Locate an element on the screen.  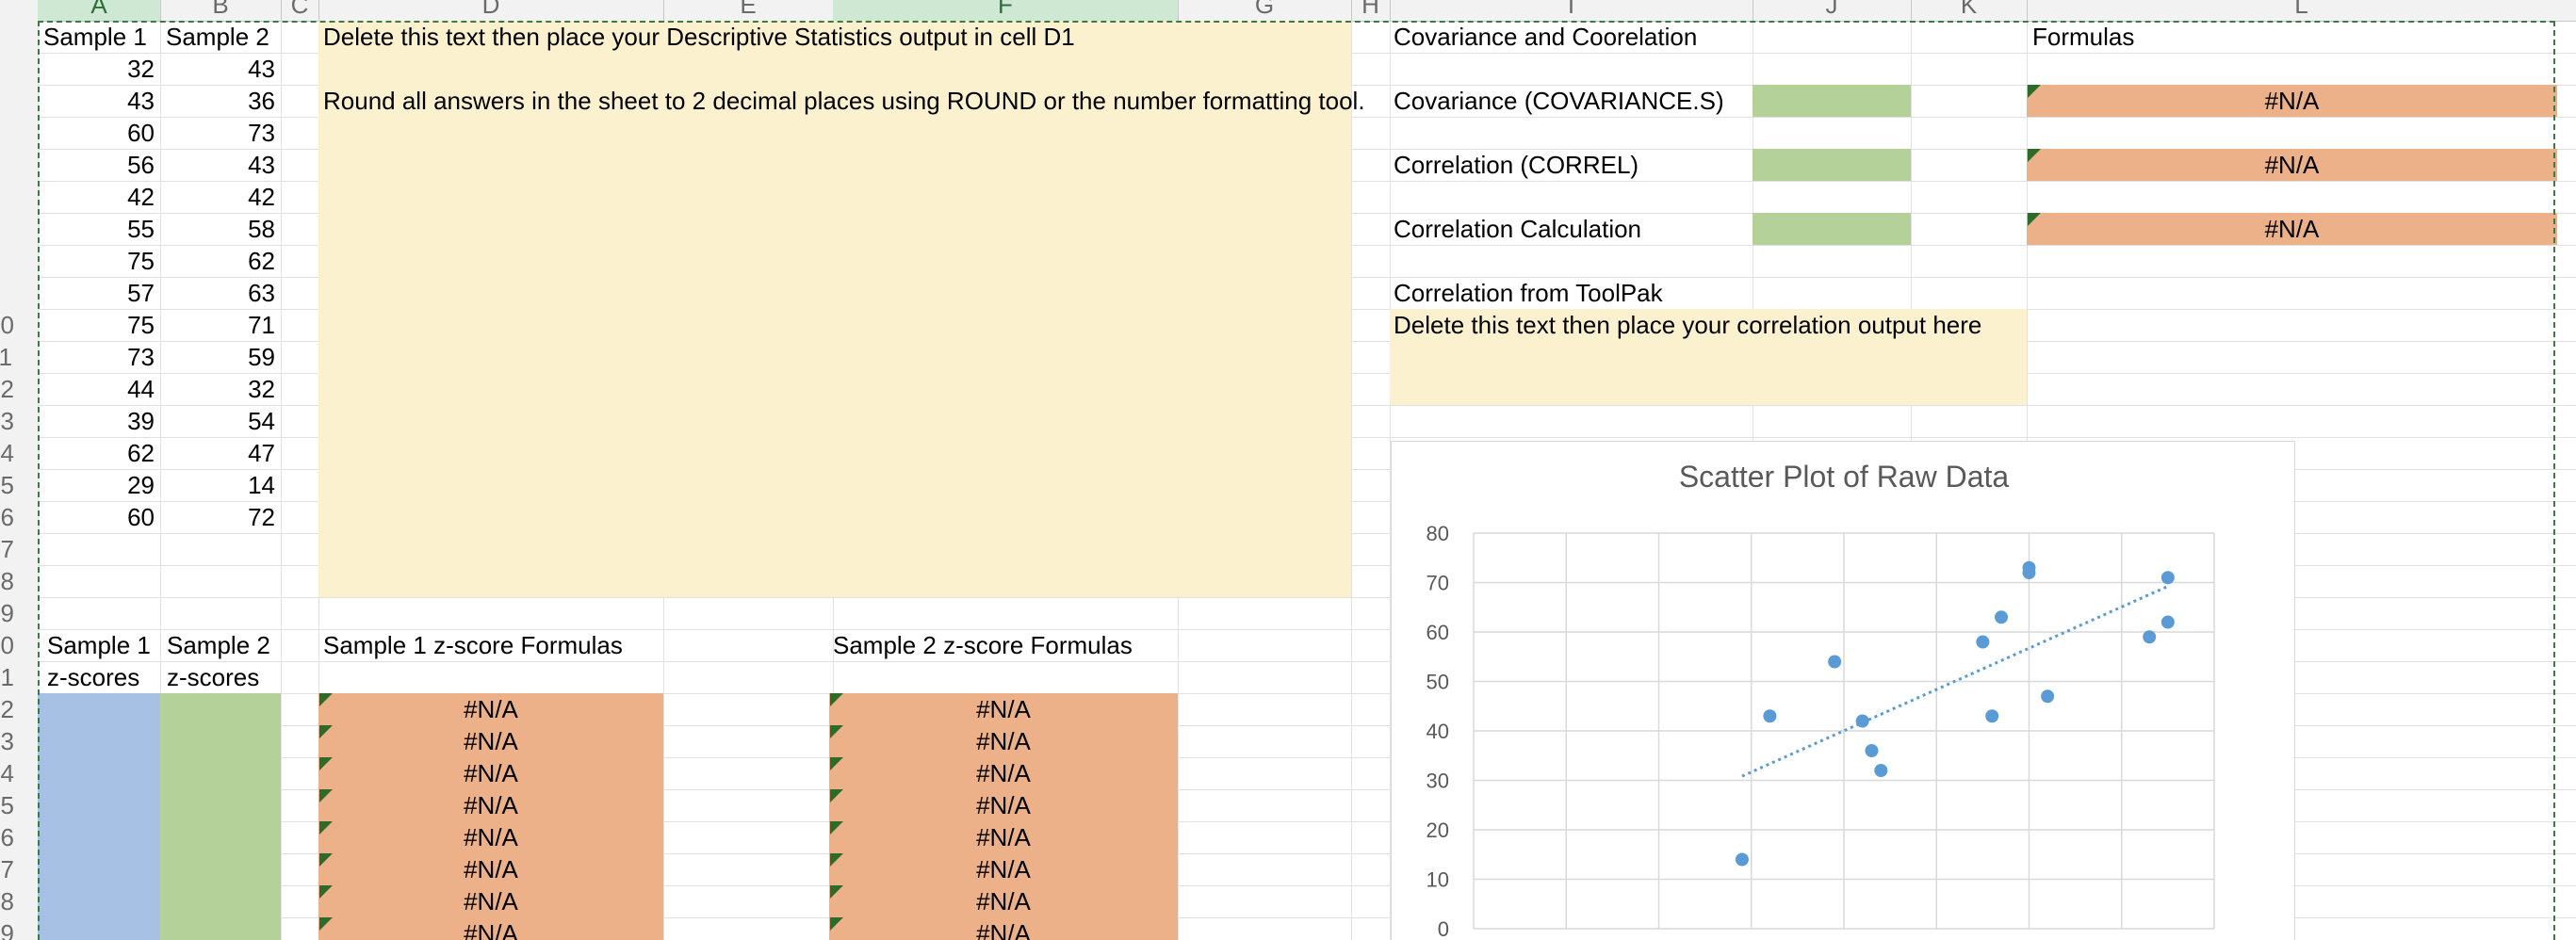
sample1-zscore-cells is located at coordinates (99, 816).